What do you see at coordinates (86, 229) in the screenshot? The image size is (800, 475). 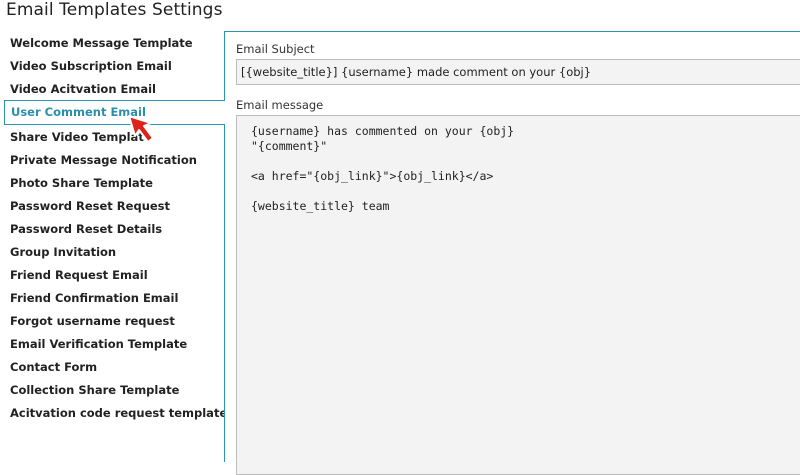 I see `sidebar-item-password-reset-details: Password Reset Details` at bounding box center [86, 229].